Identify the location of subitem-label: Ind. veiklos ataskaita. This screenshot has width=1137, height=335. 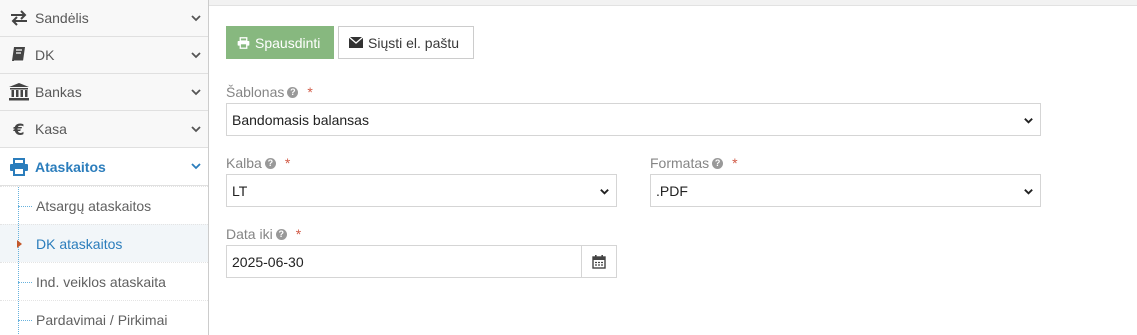
(101, 281).